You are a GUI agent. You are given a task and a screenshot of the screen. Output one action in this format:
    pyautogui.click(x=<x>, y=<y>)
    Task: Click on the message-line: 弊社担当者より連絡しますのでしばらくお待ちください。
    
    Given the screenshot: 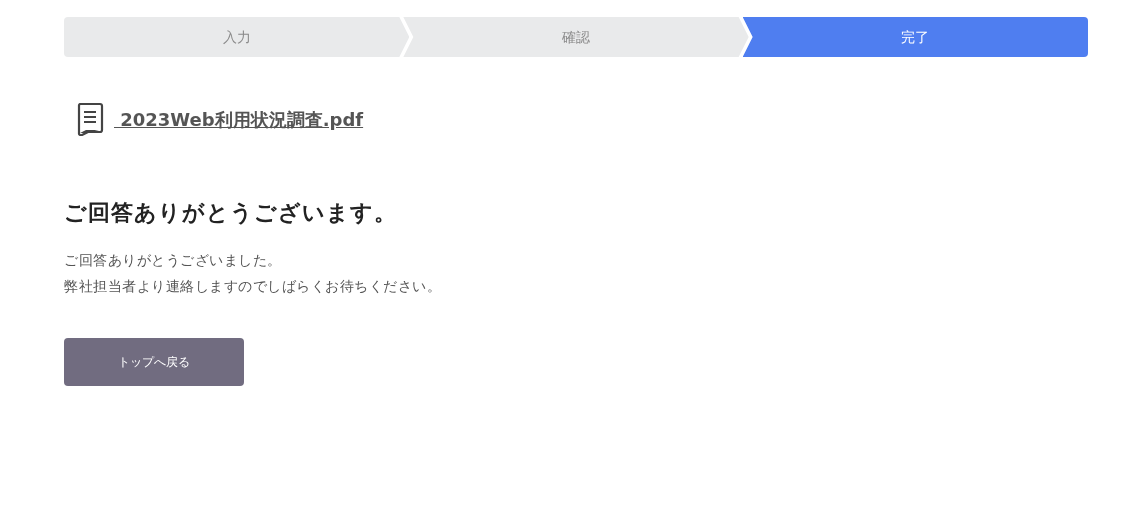 What is the action you would take?
    pyautogui.click(x=253, y=286)
    